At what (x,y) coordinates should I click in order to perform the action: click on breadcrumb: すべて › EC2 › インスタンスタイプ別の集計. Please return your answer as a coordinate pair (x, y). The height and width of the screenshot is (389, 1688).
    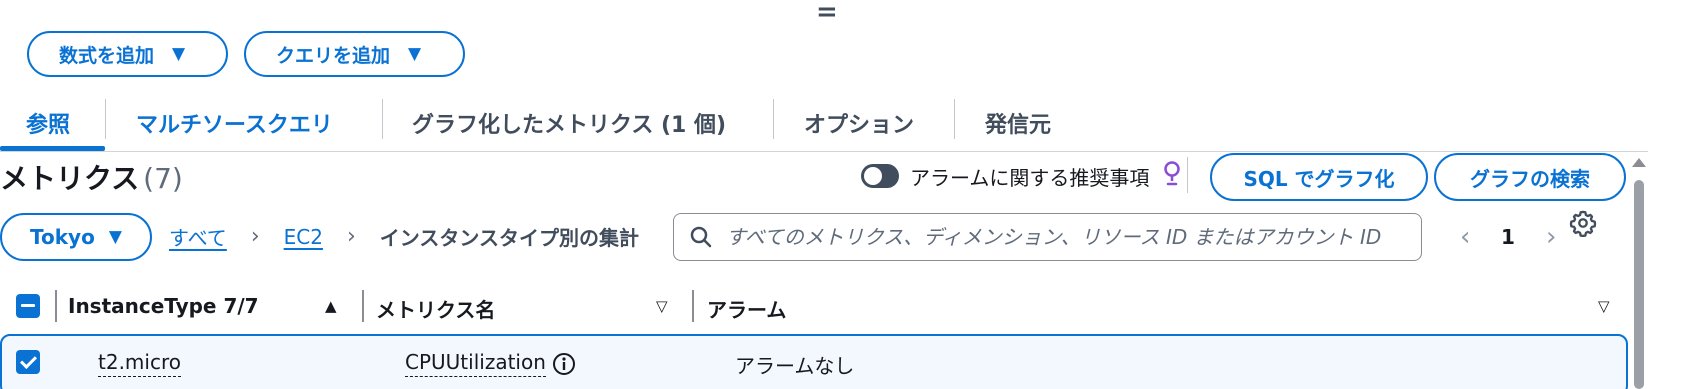
    Looking at the image, I should click on (404, 236).